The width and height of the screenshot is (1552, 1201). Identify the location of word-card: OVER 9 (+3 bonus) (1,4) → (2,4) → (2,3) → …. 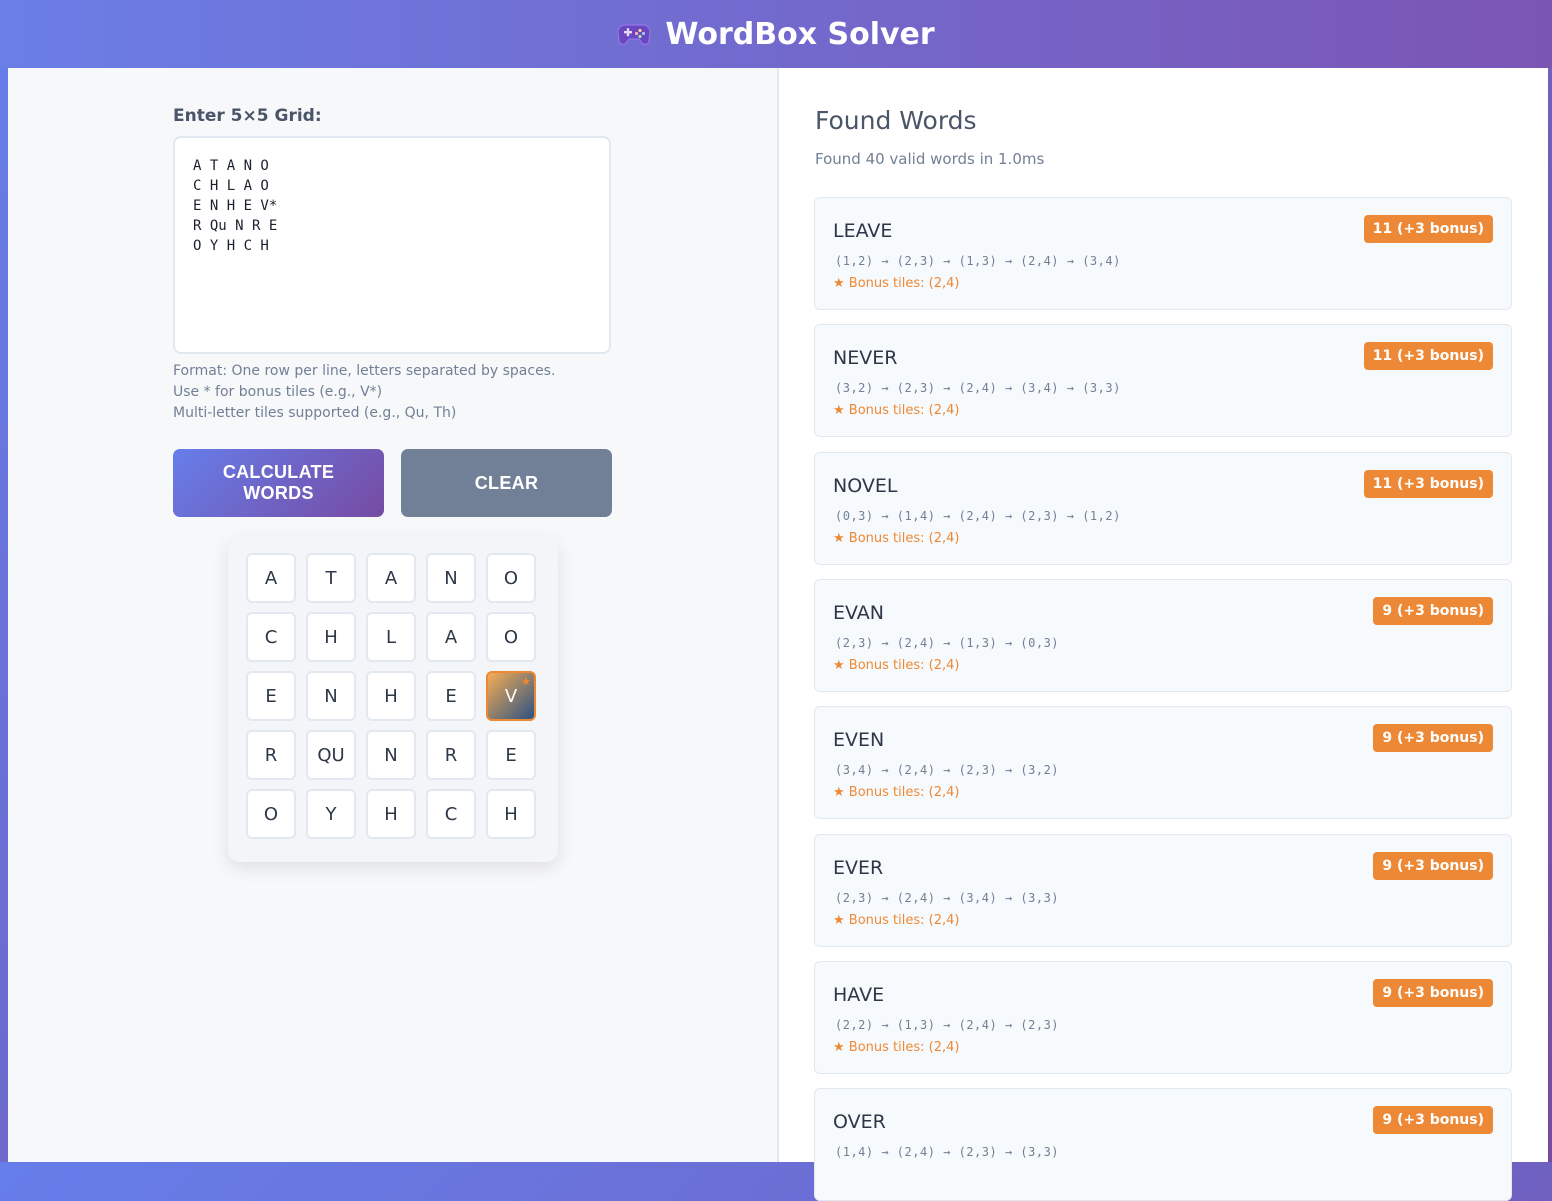
(1163, 1144).